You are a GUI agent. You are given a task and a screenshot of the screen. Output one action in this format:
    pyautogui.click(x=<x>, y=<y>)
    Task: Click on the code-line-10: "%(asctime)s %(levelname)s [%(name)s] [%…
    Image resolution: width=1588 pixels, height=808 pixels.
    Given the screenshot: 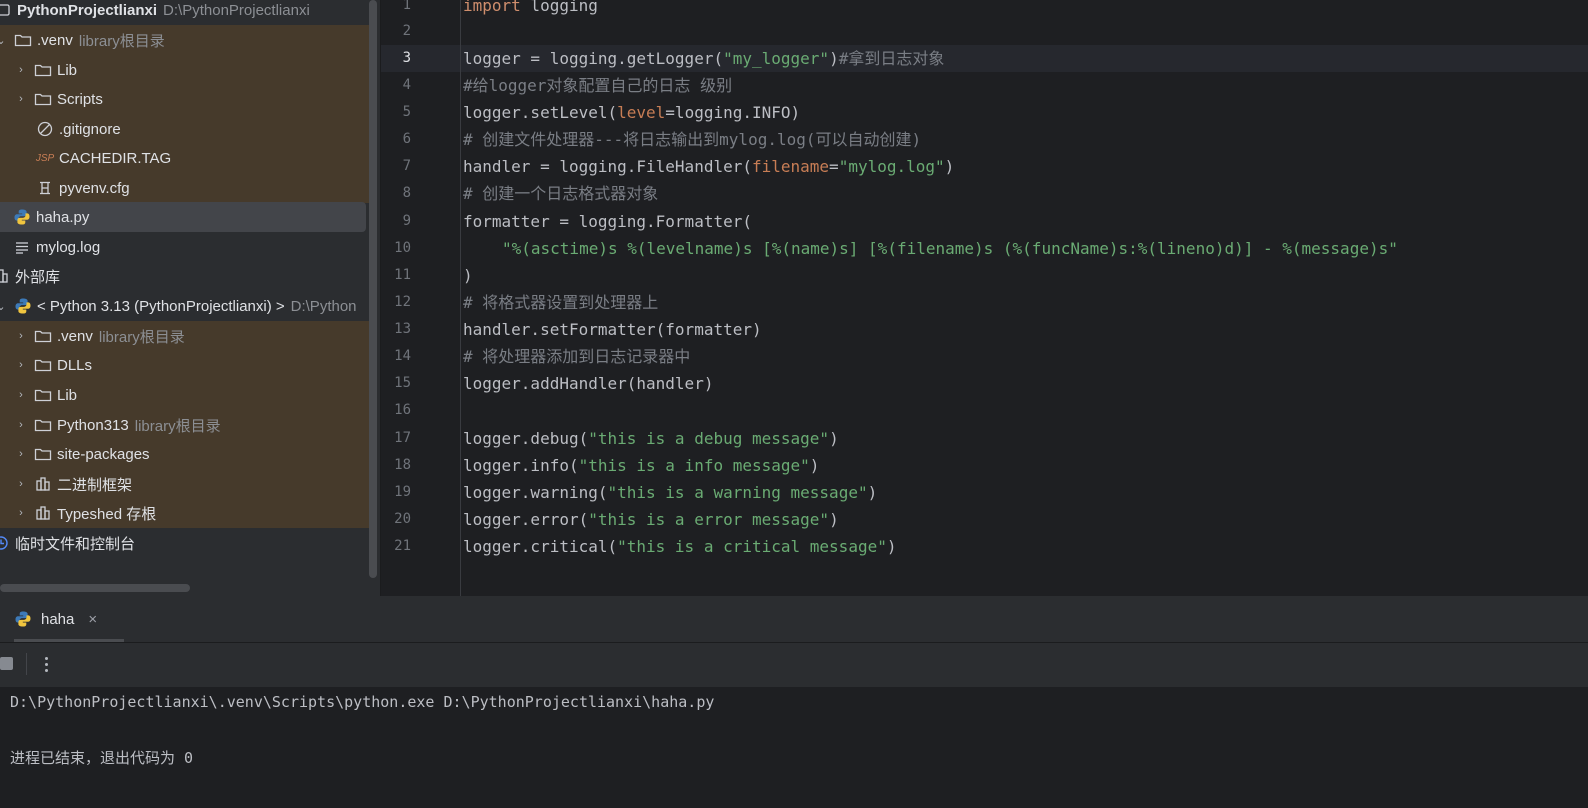 What is the action you would take?
    pyautogui.click(x=930, y=248)
    